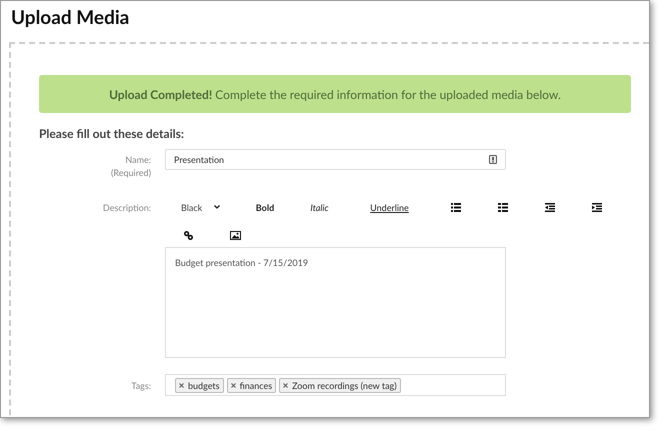  Describe the element at coordinates (141, 385) in the screenshot. I see `field-label: Tags:` at that location.